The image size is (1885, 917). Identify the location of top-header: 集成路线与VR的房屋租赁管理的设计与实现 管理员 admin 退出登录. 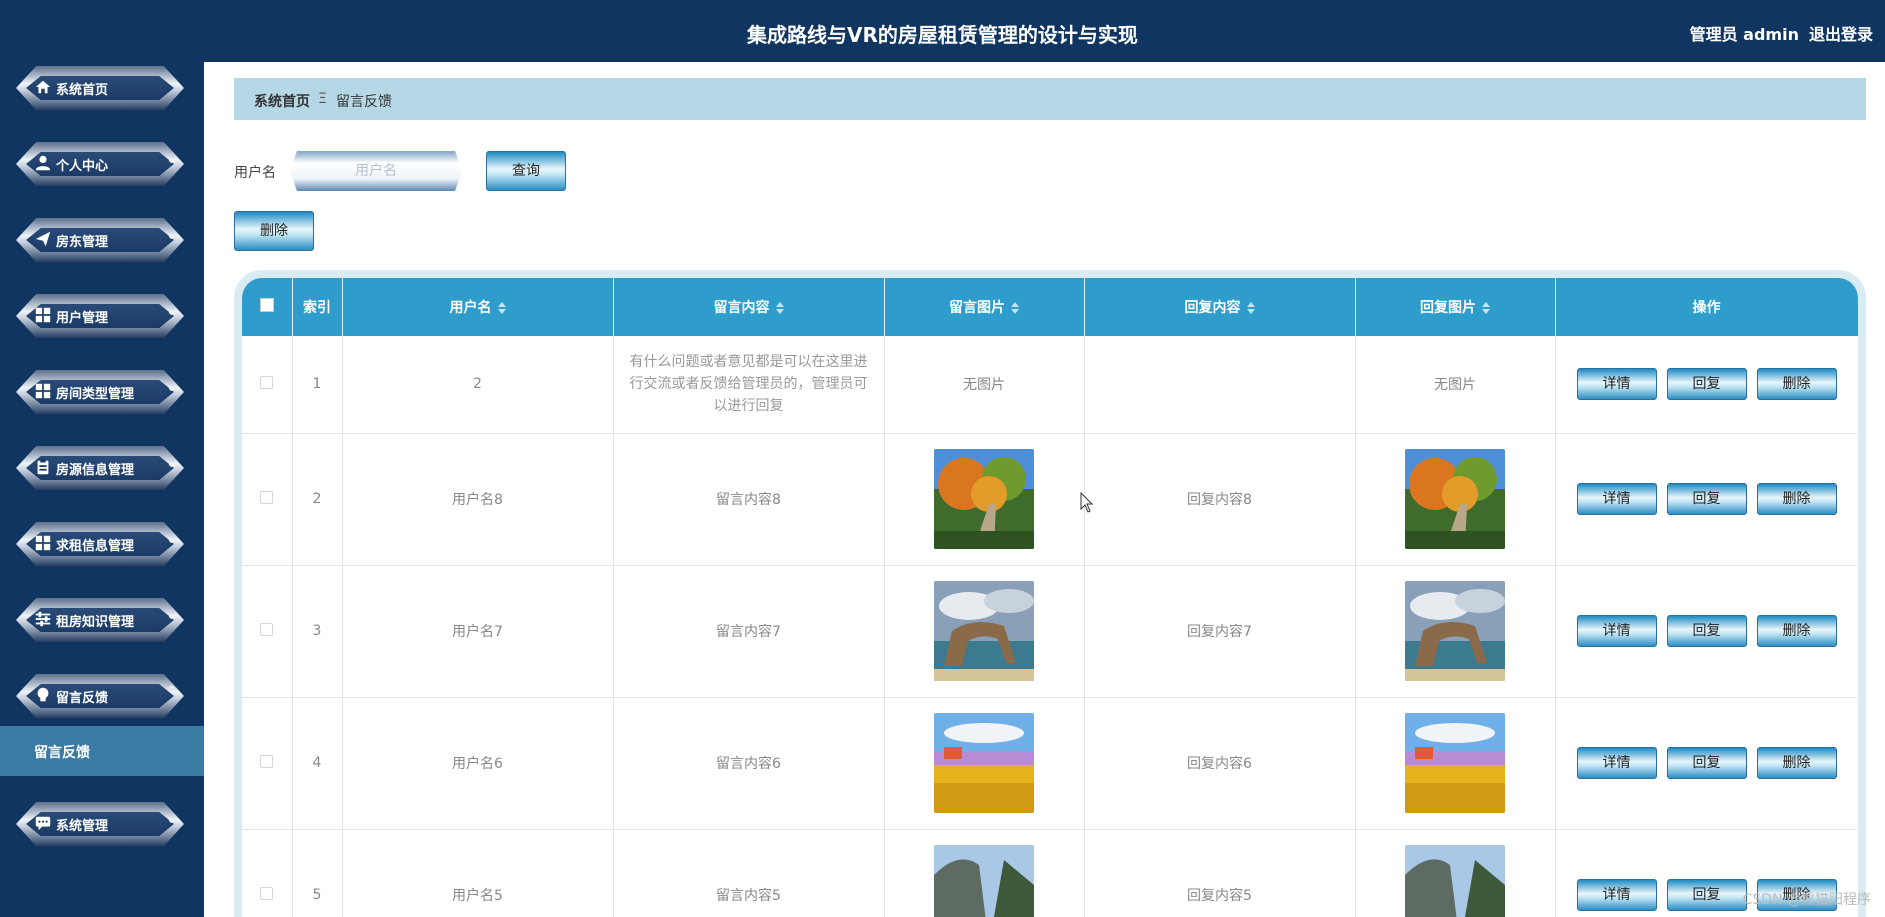
(942, 31).